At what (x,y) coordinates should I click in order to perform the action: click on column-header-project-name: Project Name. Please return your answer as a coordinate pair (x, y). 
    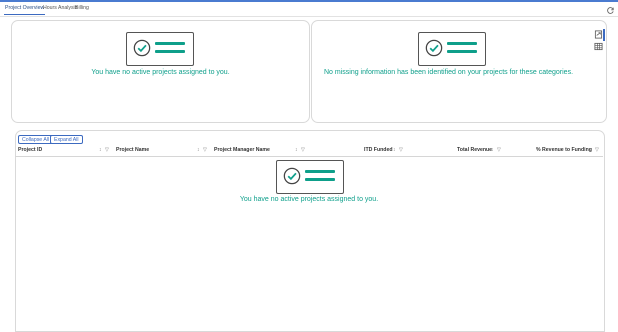
    Looking at the image, I should click on (132, 150).